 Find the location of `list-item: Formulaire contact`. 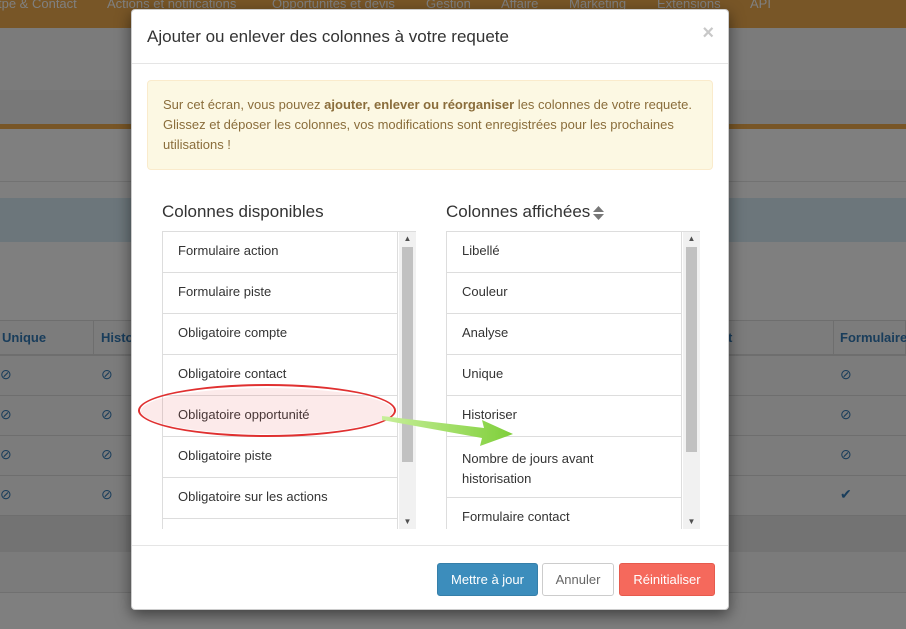

list-item: Formulaire contact is located at coordinates (564, 513).